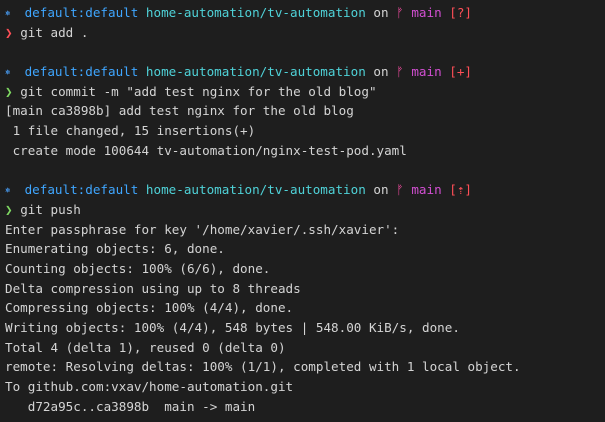 The height and width of the screenshot is (422, 605). Describe the element at coordinates (115, 249) in the screenshot. I see `output-line: Enumerating objects: 6, done.` at that location.